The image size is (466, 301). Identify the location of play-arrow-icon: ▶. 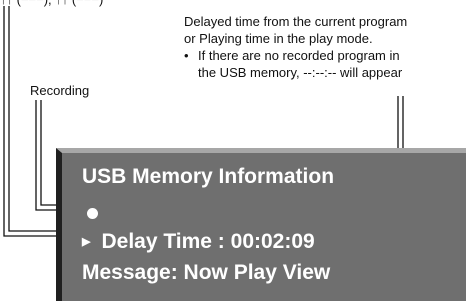
(86, 242).